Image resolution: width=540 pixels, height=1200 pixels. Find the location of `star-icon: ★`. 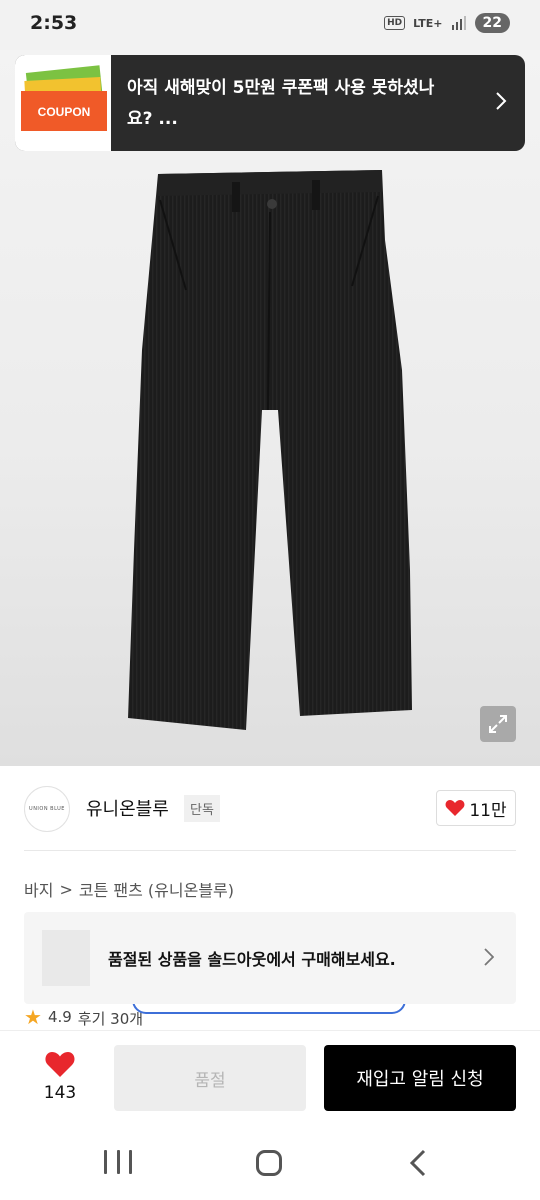

star-icon: ★ is located at coordinates (33, 1018).